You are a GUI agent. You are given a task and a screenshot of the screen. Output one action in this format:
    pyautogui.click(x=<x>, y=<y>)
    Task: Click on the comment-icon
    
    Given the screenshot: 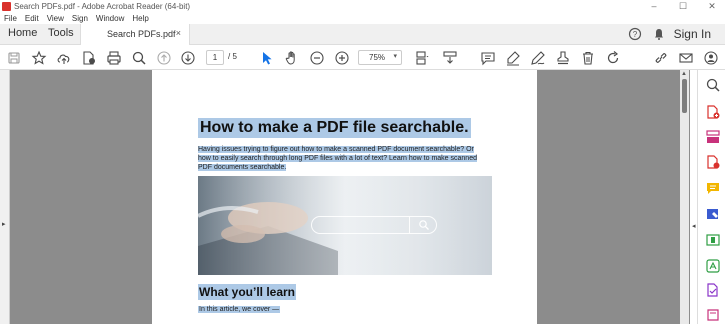 What is the action you would take?
    pyautogui.click(x=488, y=58)
    